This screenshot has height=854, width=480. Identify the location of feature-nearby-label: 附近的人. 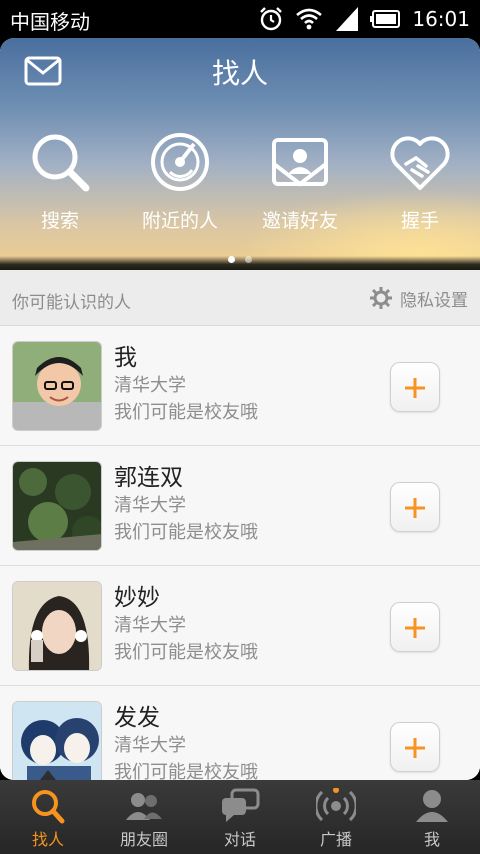
(179, 221).